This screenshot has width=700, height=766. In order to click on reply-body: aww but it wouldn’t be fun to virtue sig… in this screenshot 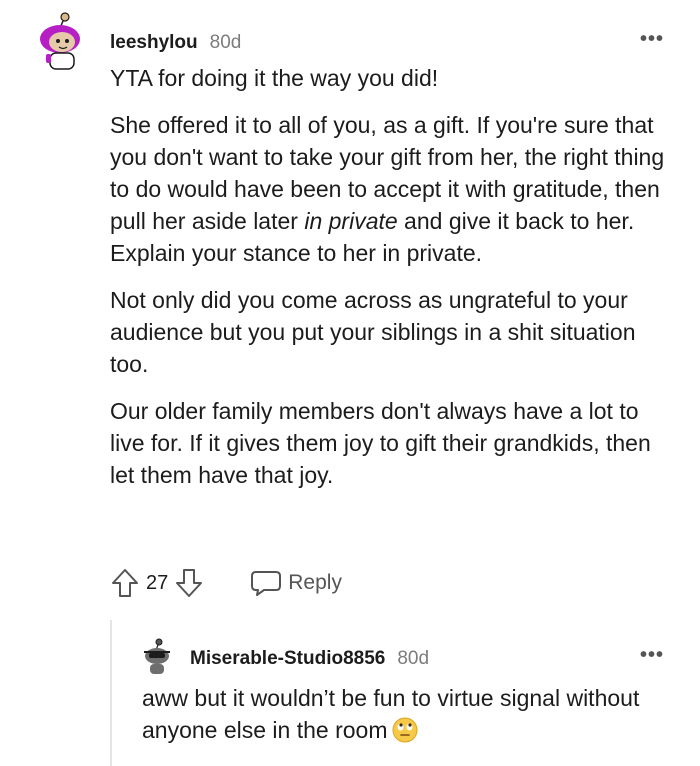, I will do `click(402, 714)`.